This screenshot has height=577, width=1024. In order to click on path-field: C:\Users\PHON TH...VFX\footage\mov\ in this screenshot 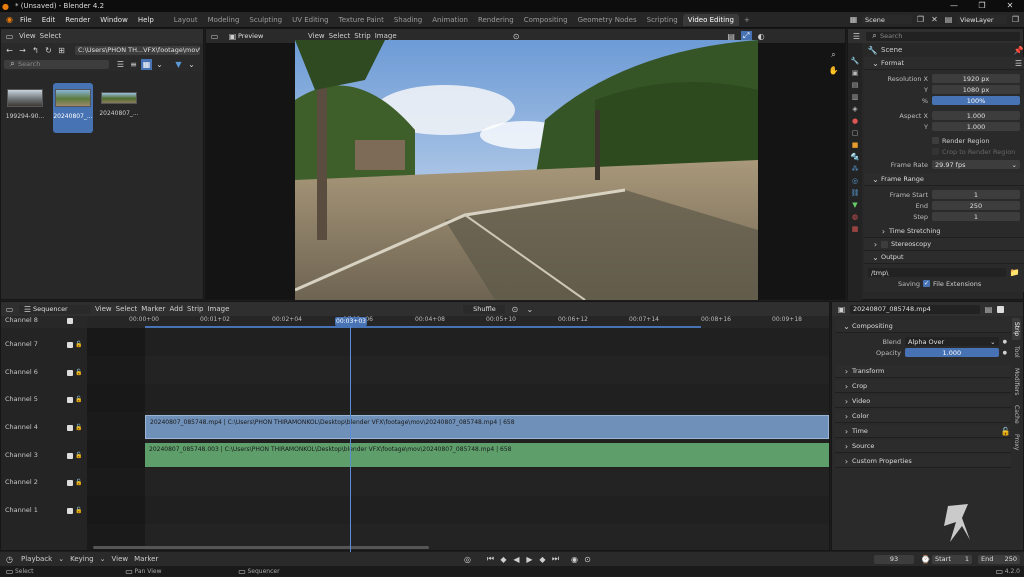, I will do `click(137, 50)`.